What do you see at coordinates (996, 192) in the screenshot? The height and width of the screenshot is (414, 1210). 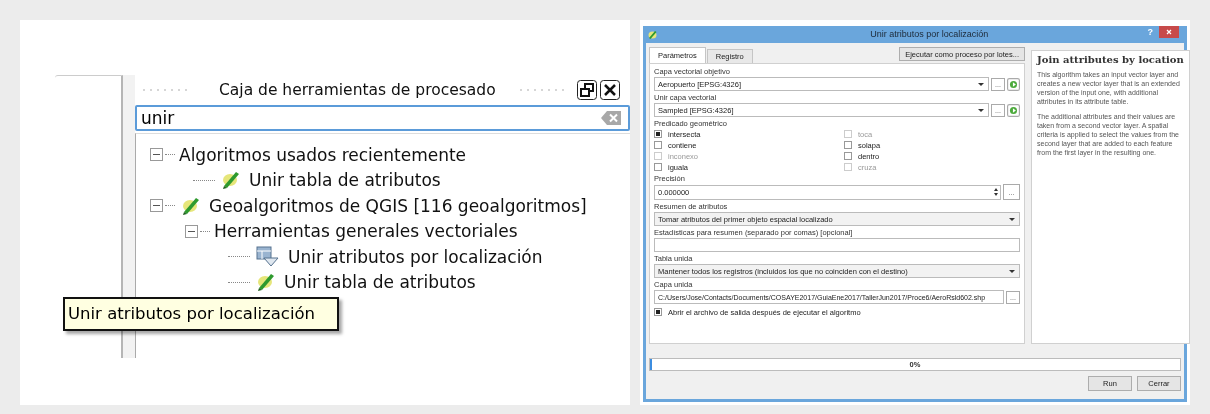 I see `spin-arrows-icon` at bounding box center [996, 192].